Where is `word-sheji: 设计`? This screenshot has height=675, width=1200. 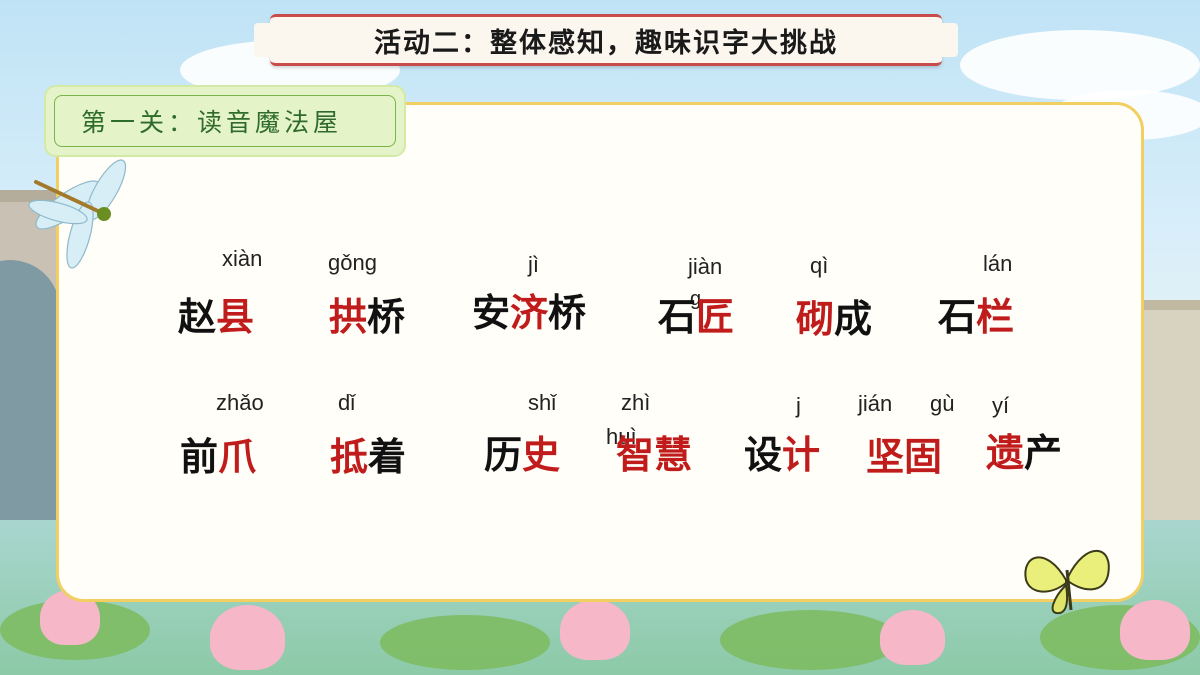
word-sheji: 设计 is located at coordinates (782, 455).